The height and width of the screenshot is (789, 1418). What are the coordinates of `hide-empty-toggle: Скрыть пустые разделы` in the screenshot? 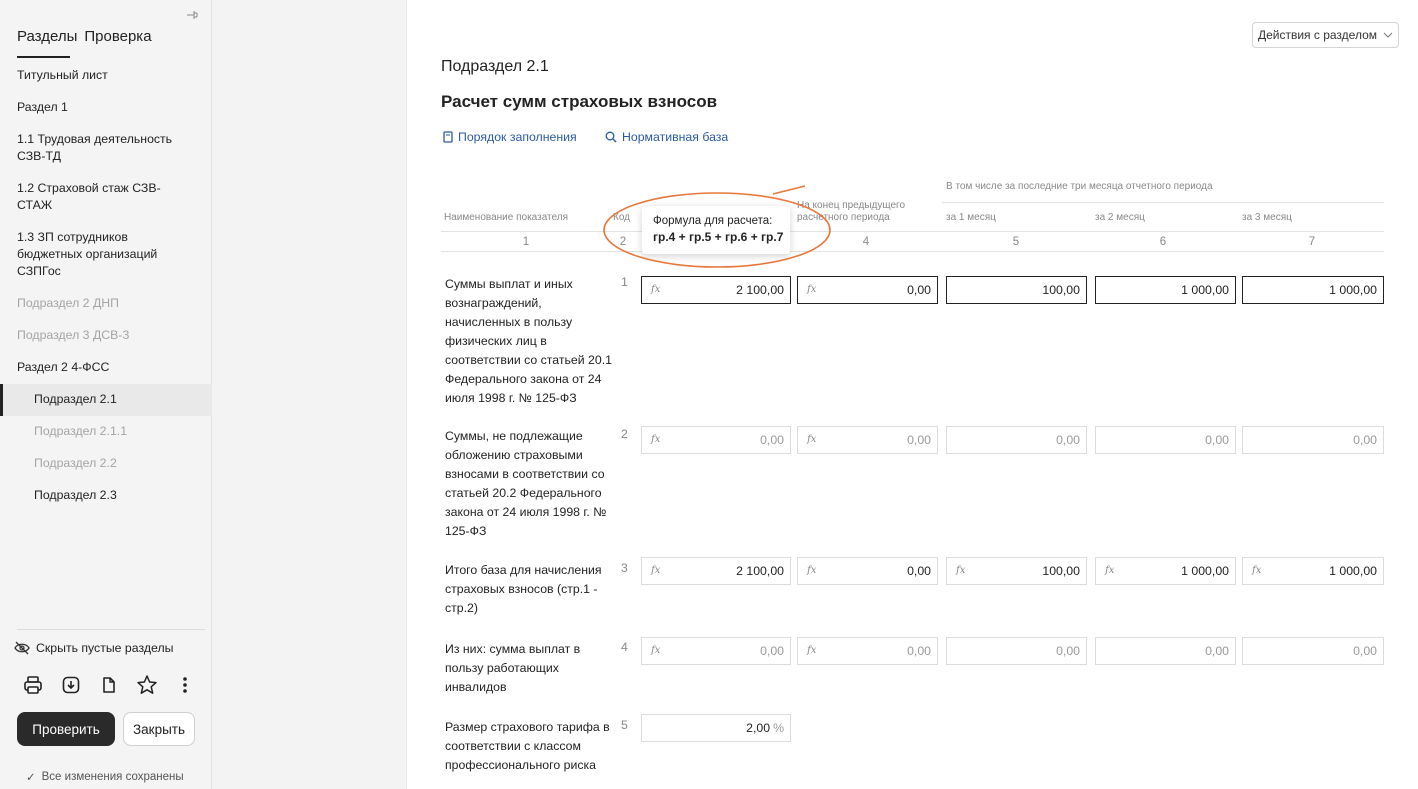 It's located at (93, 648).